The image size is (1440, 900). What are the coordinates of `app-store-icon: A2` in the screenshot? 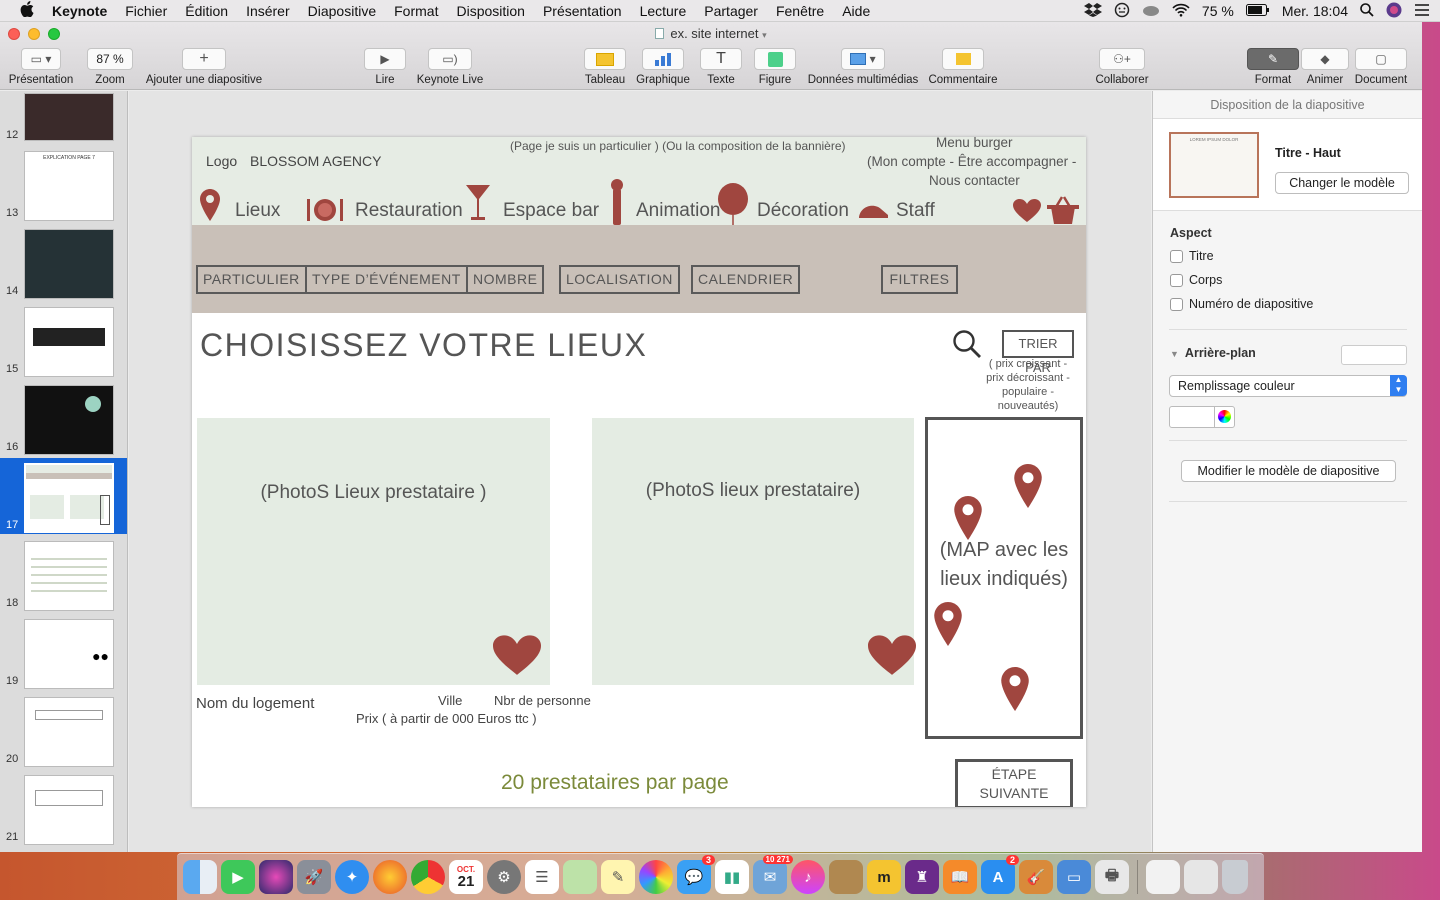 It's located at (1000, 874).